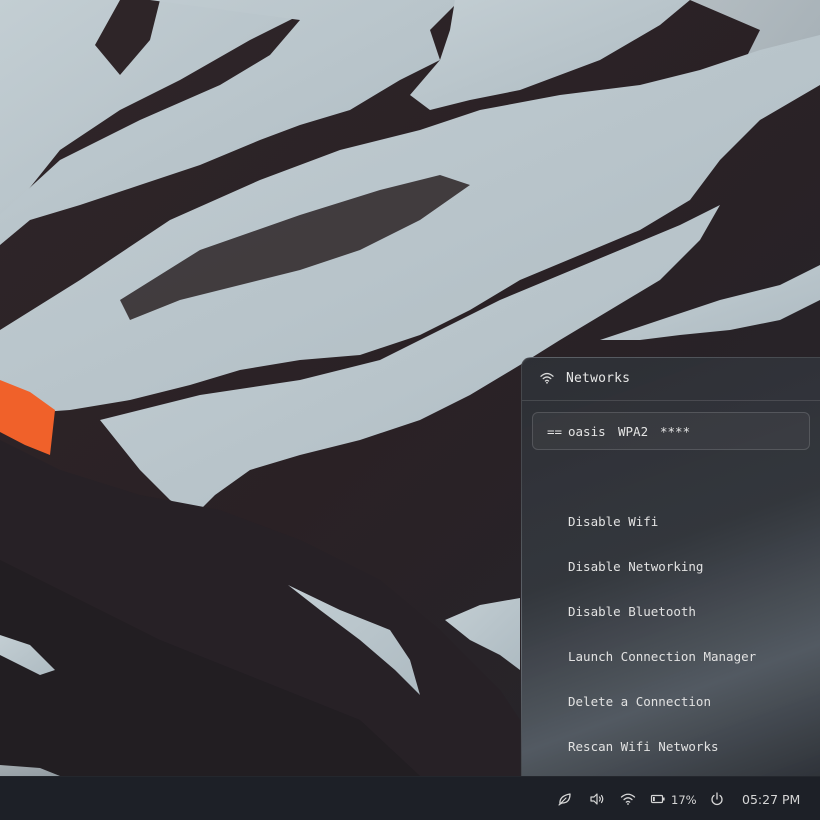  What do you see at coordinates (717, 799) in the screenshot?
I see `power-icon` at bounding box center [717, 799].